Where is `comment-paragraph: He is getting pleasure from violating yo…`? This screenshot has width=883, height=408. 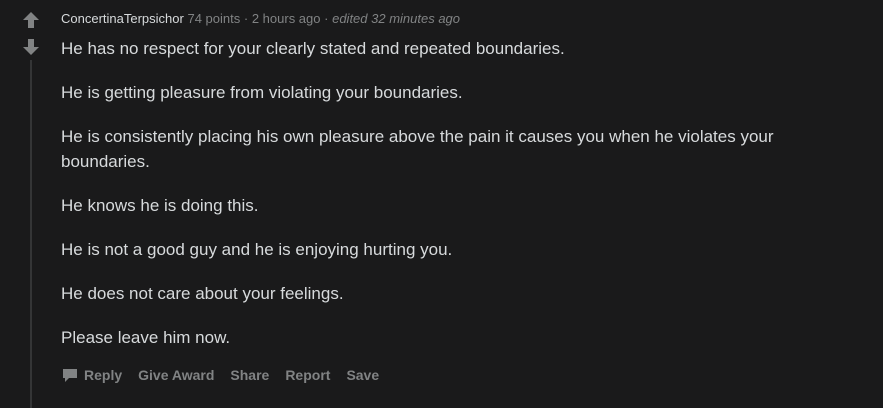 comment-paragraph: He is getting pleasure from violating yo… is located at coordinates (262, 92).